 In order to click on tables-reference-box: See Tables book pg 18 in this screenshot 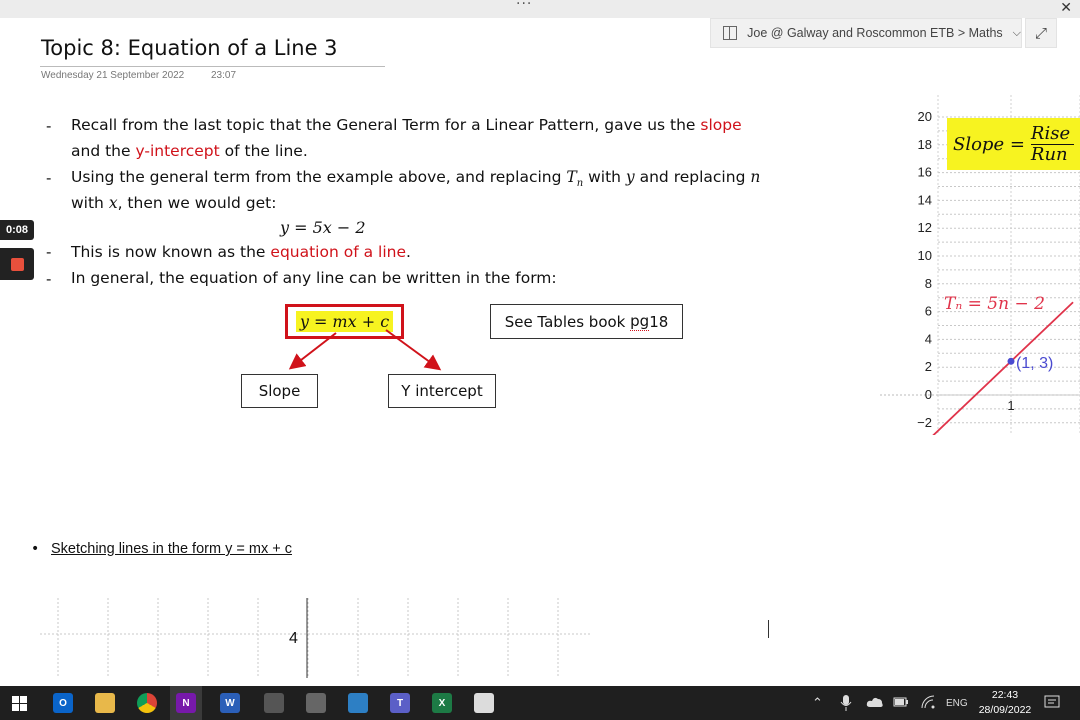, I will do `click(586, 321)`.